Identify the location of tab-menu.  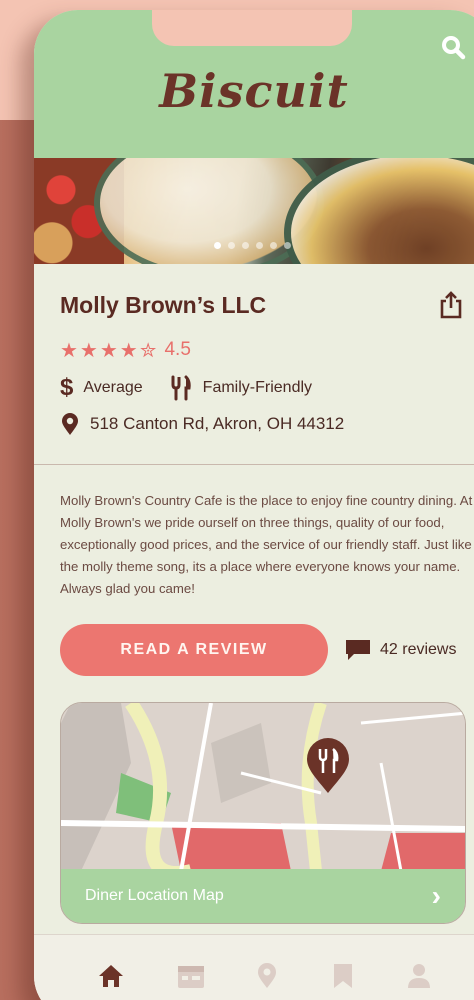
(191, 976).